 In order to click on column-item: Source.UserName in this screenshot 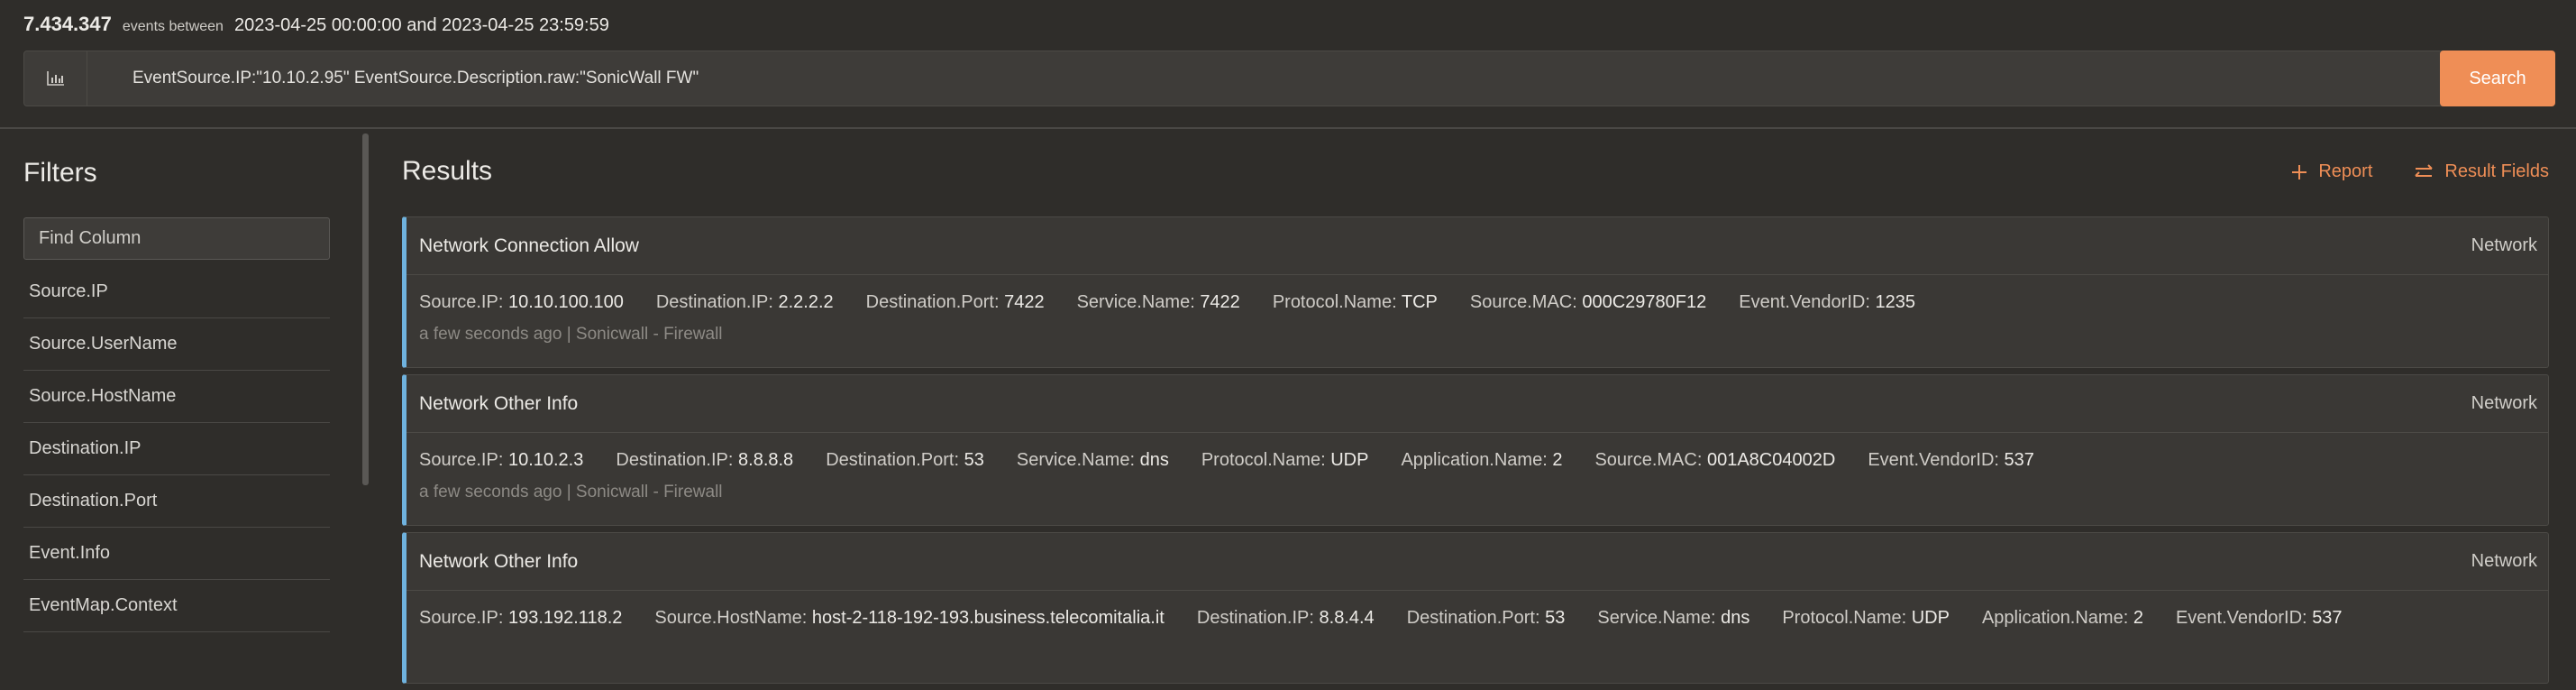, I will do `click(176, 344)`.